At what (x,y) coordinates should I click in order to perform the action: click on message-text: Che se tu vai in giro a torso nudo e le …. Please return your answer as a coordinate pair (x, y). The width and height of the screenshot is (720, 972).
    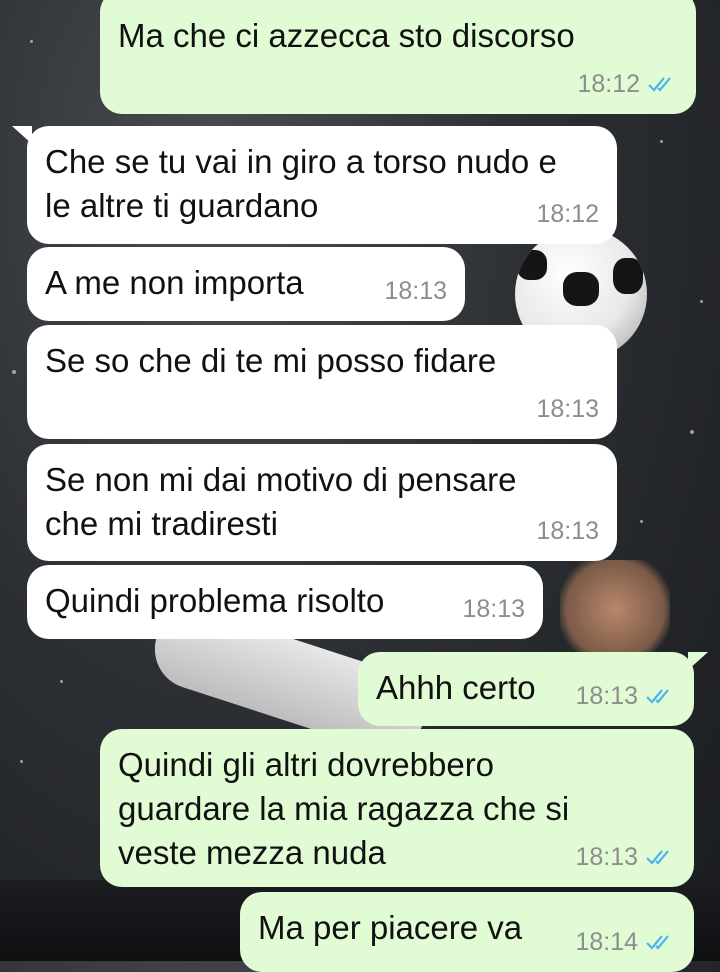
    Looking at the image, I should click on (301, 183).